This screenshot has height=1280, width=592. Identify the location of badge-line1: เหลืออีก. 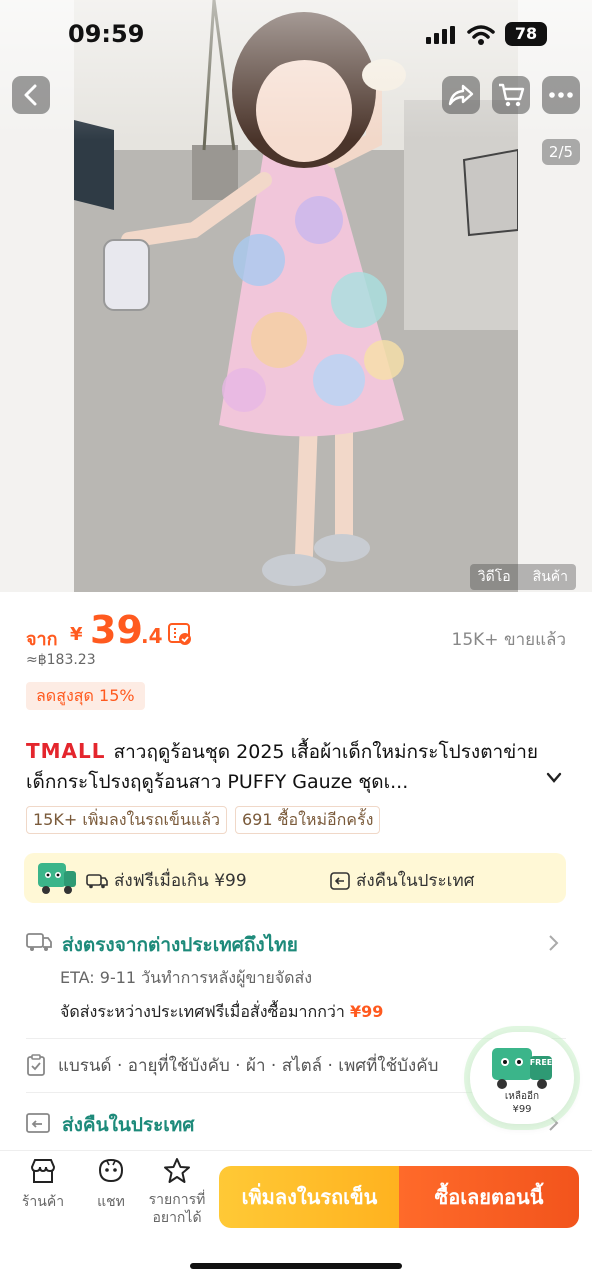
(522, 1096).